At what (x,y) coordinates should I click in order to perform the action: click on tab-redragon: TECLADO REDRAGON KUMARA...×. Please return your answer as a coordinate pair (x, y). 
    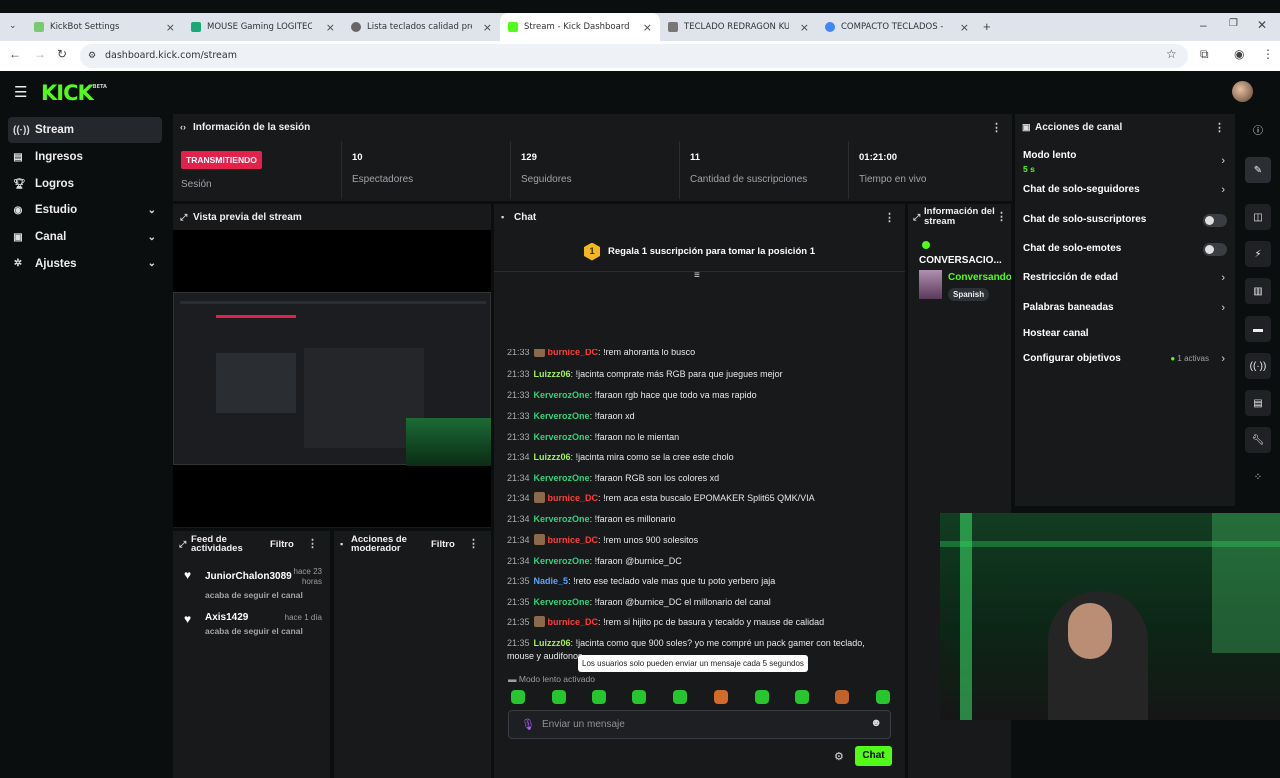
    Looking at the image, I should click on (738, 27).